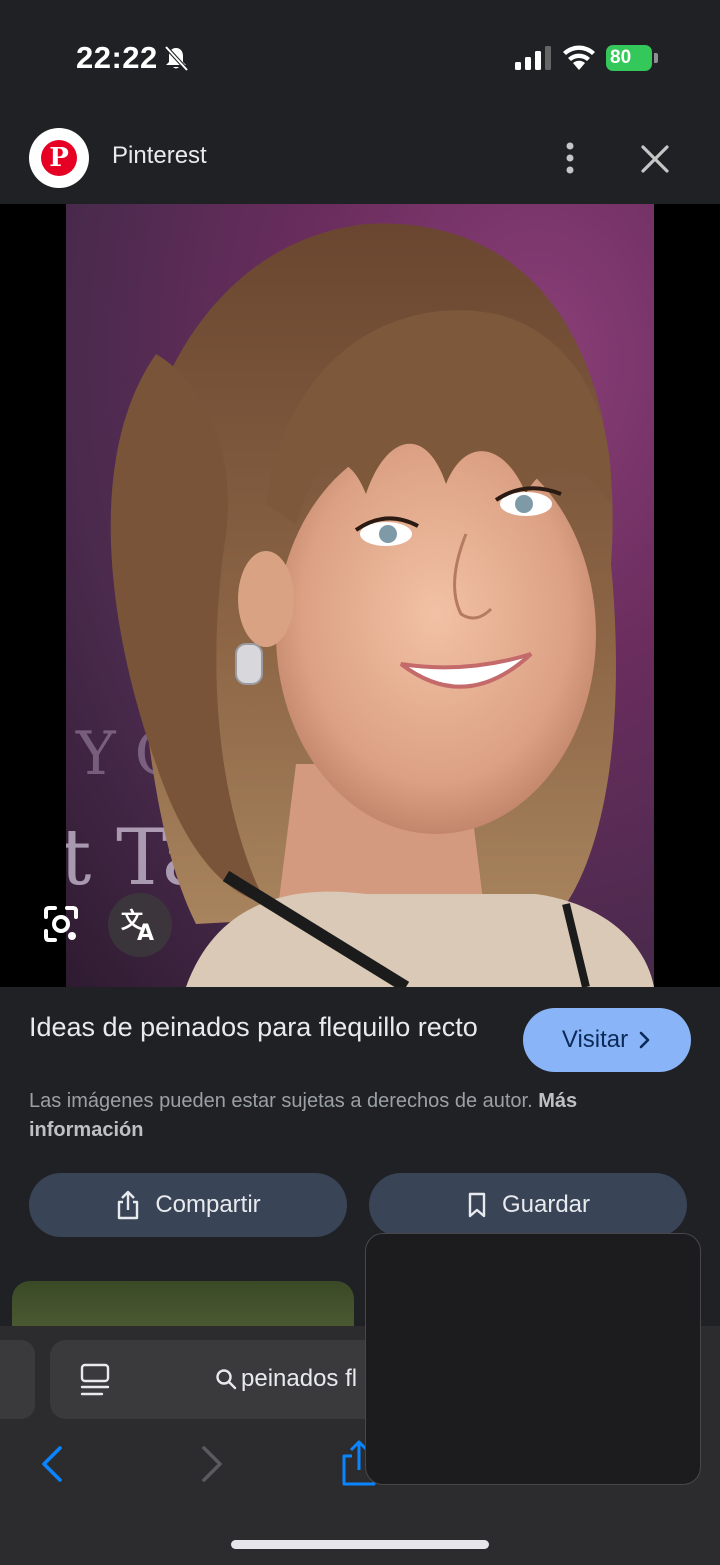 The image size is (720, 1565). What do you see at coordinates (61, 924) in the screenshot?
I see `google-lens-icon` at bounding box center [61, 924].